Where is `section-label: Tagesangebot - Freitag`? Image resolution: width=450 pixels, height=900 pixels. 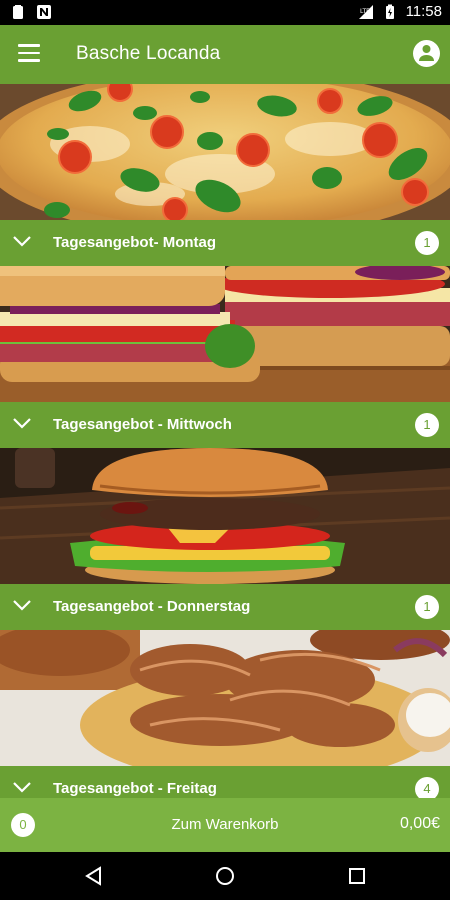 section-label: Tagesangebot - Freitag is located at coordinates (135, 788).